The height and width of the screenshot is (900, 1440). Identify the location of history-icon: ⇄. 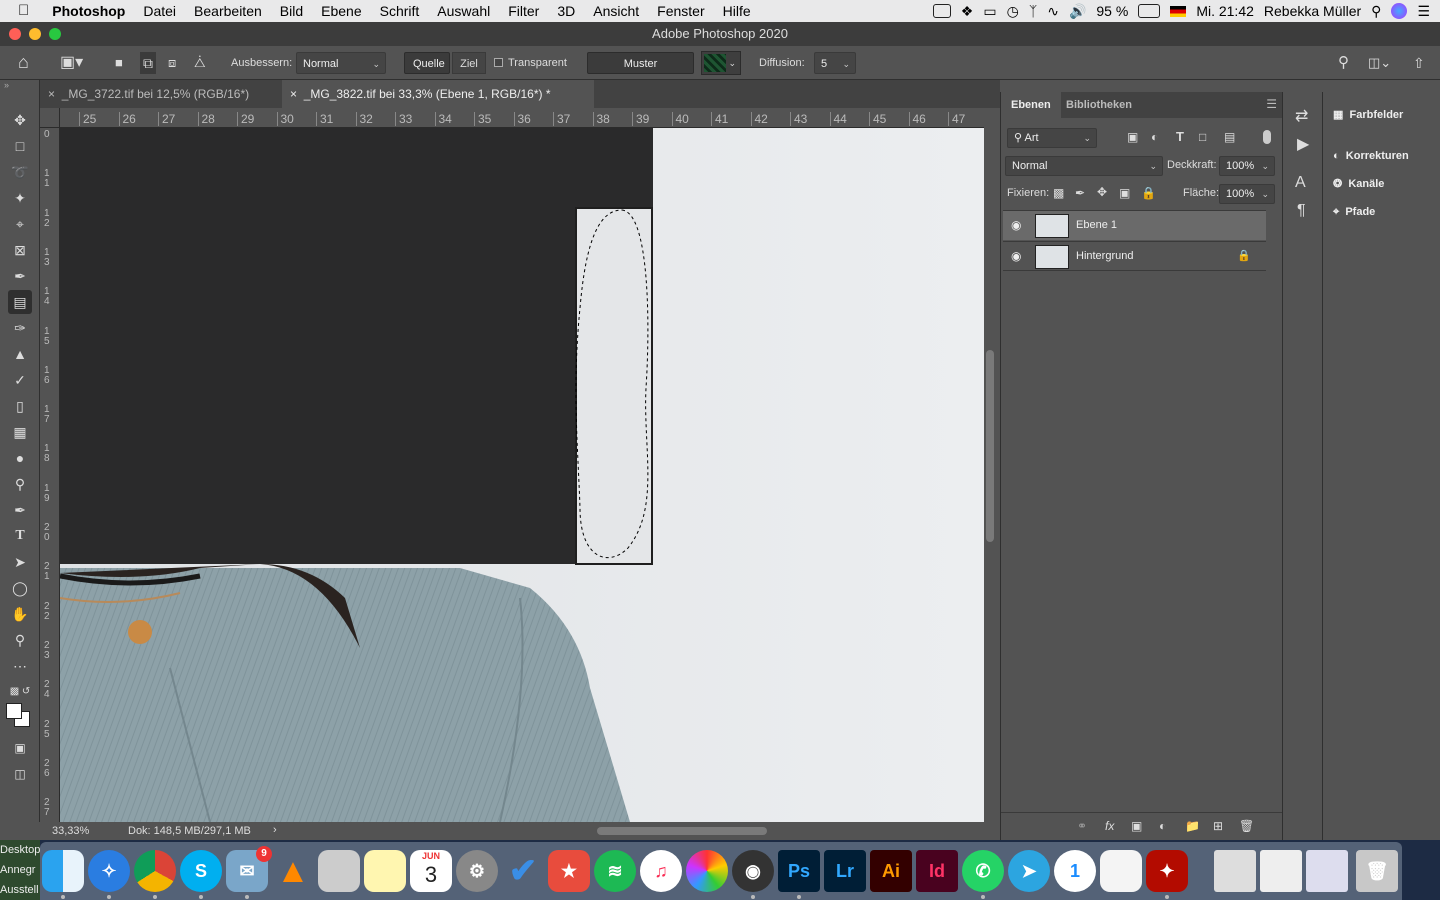
(1301, 116).